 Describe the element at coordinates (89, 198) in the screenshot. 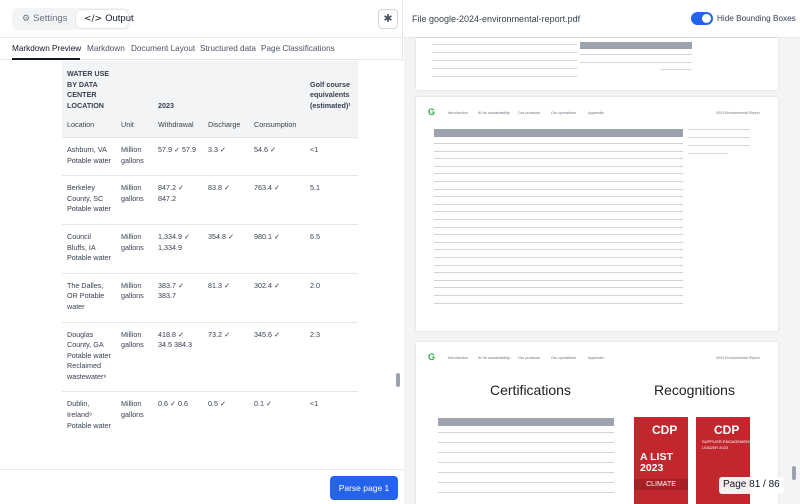

I see `table-cell: Berkeley County, SC Potable water` at that location.